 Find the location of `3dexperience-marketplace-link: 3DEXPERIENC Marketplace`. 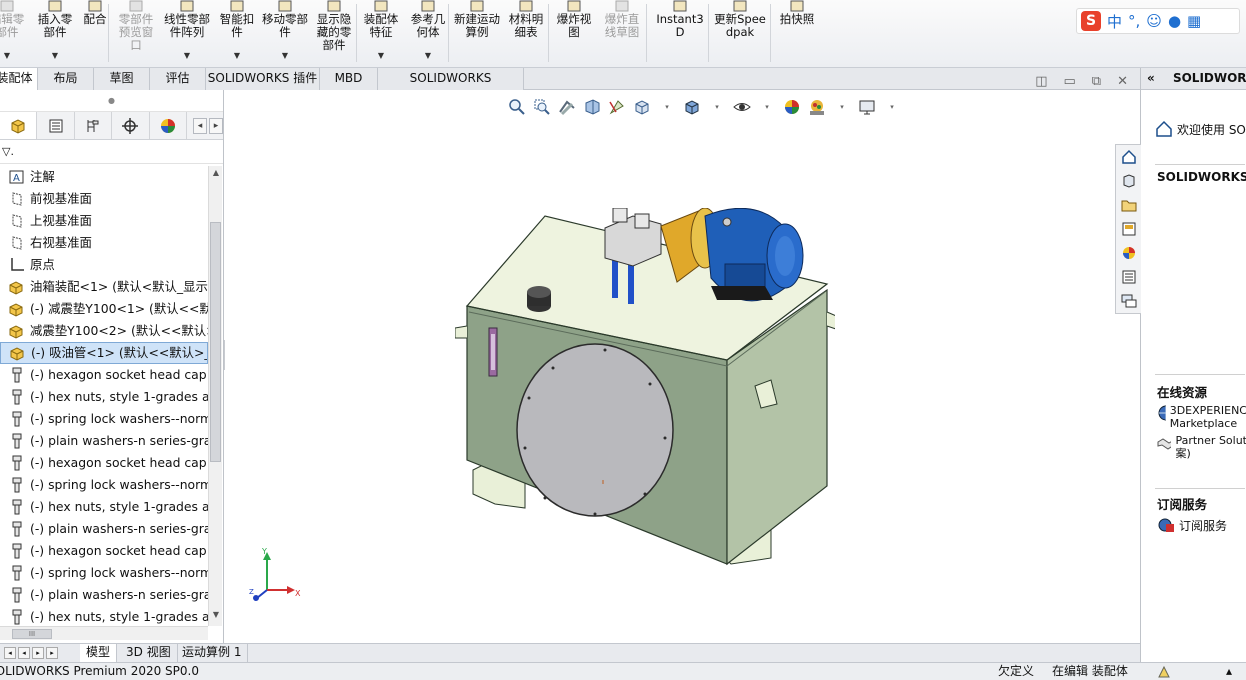

3dexperience-marketplace-link: 3DEXPERIENC Marketplace is located at coordinates (1193, 417).